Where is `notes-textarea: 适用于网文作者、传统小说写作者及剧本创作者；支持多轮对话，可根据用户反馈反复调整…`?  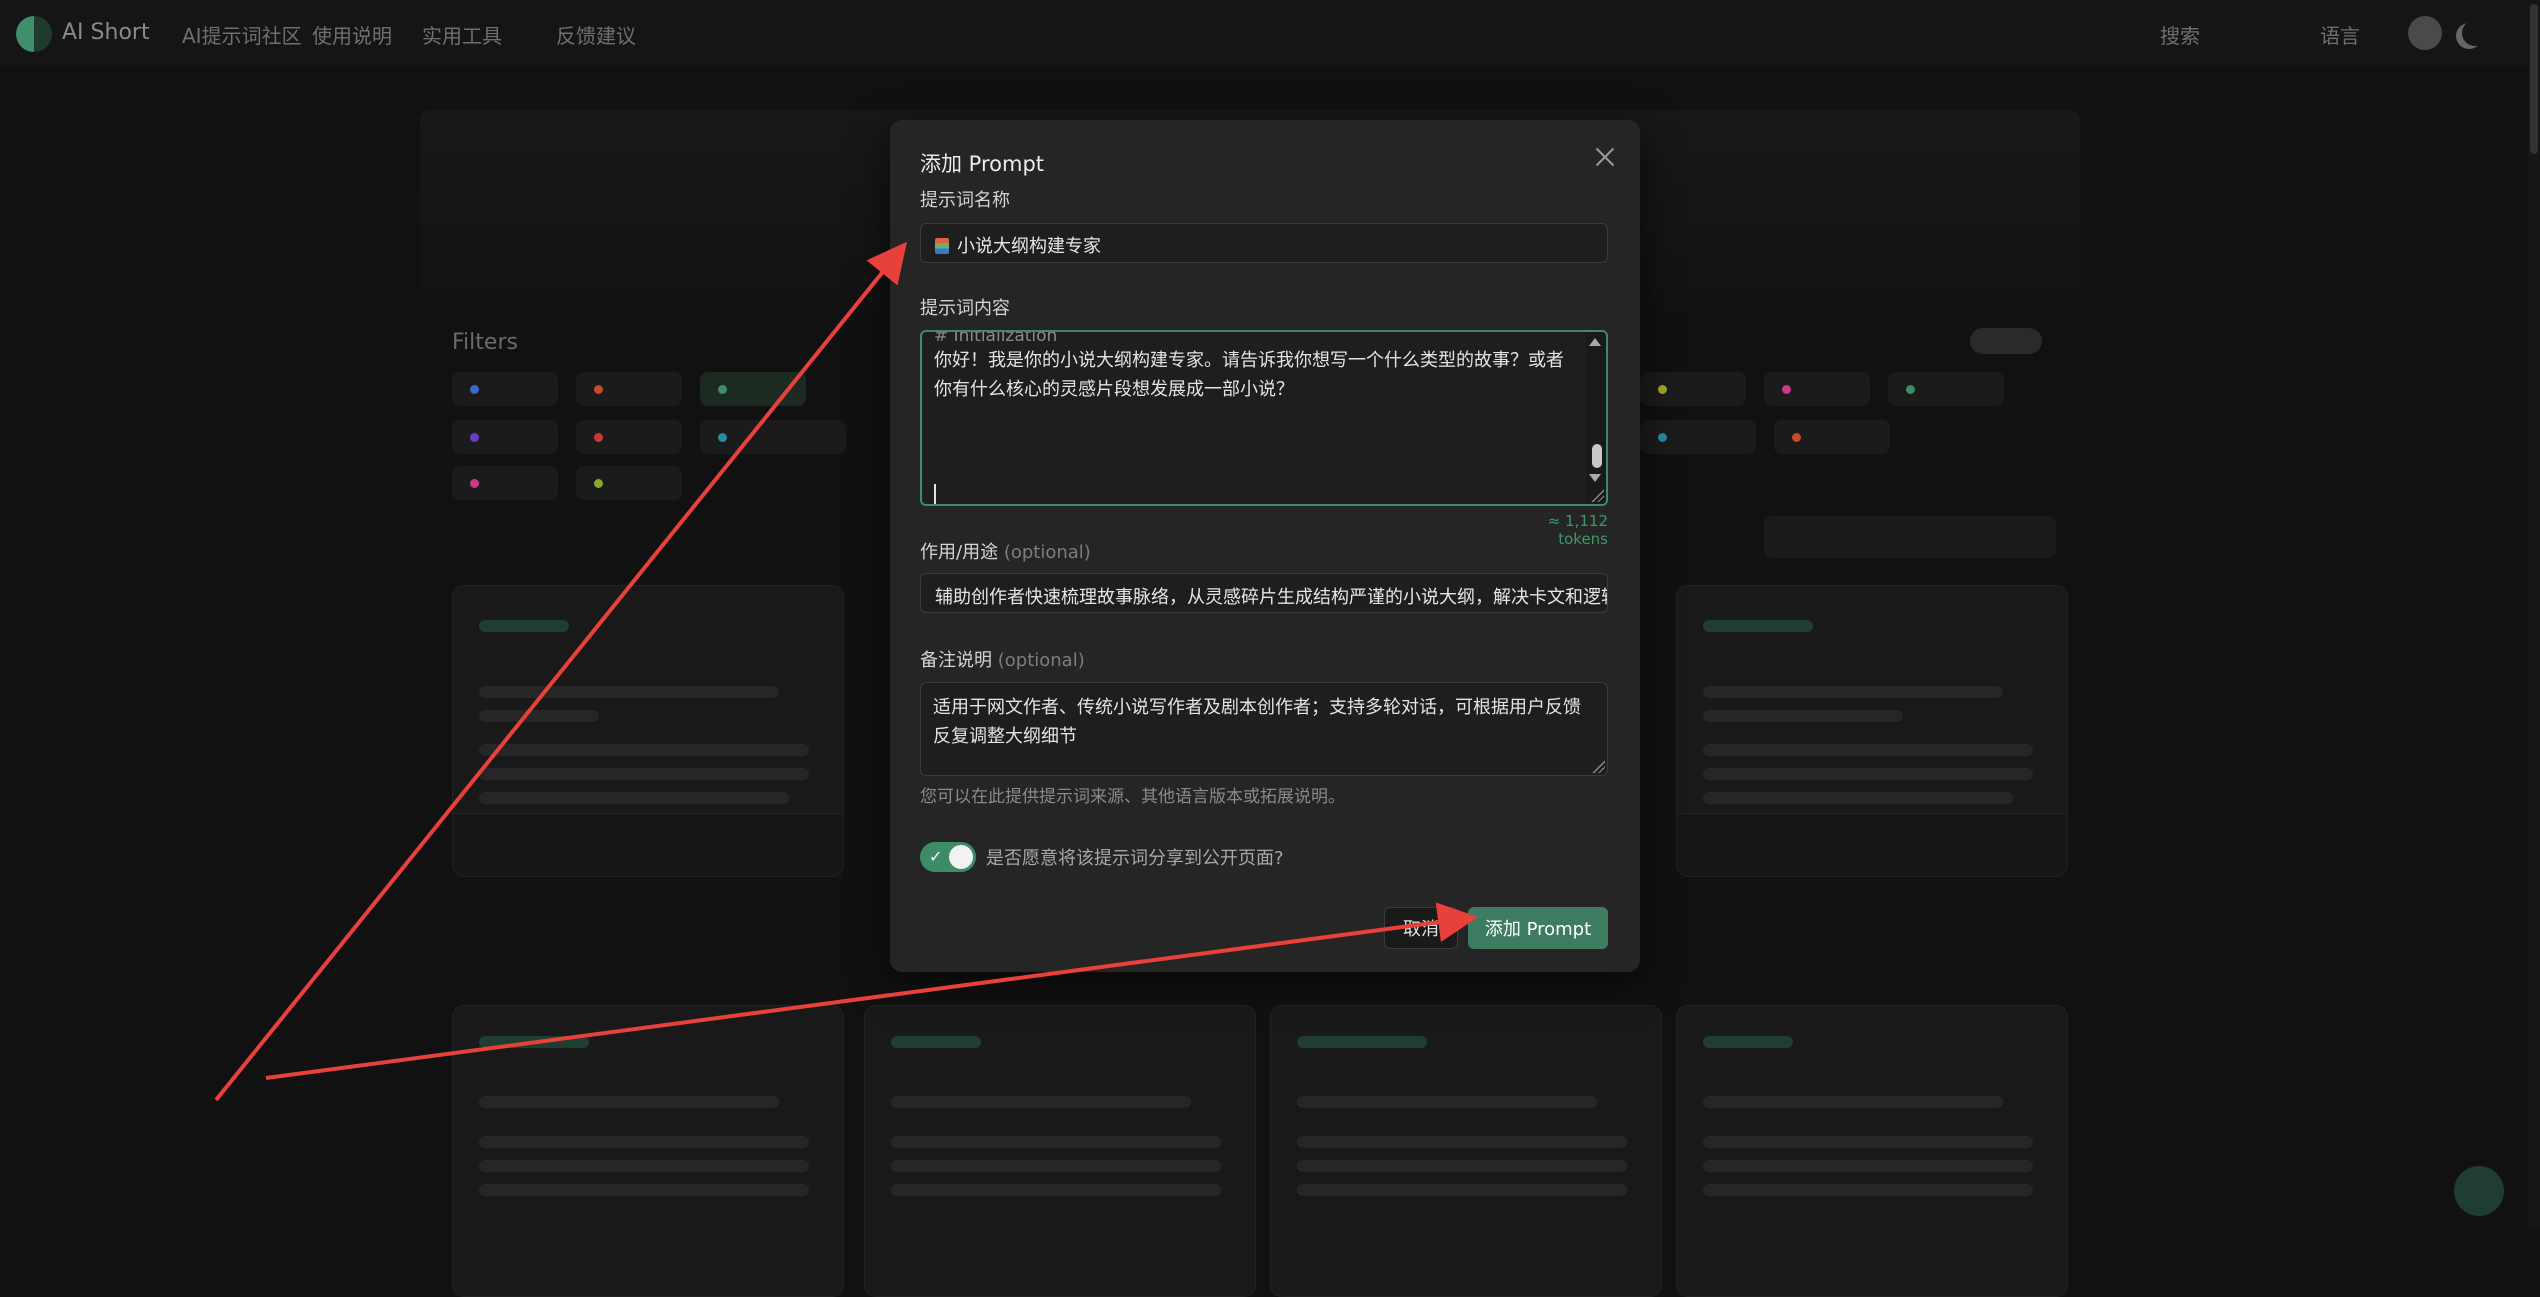 notes-textarea: 适用于网文作者、传统小说写作者及剧本创作者；支持多轮对话，可根据用户反馈反复调整… is located at coordinates (1264, 729).